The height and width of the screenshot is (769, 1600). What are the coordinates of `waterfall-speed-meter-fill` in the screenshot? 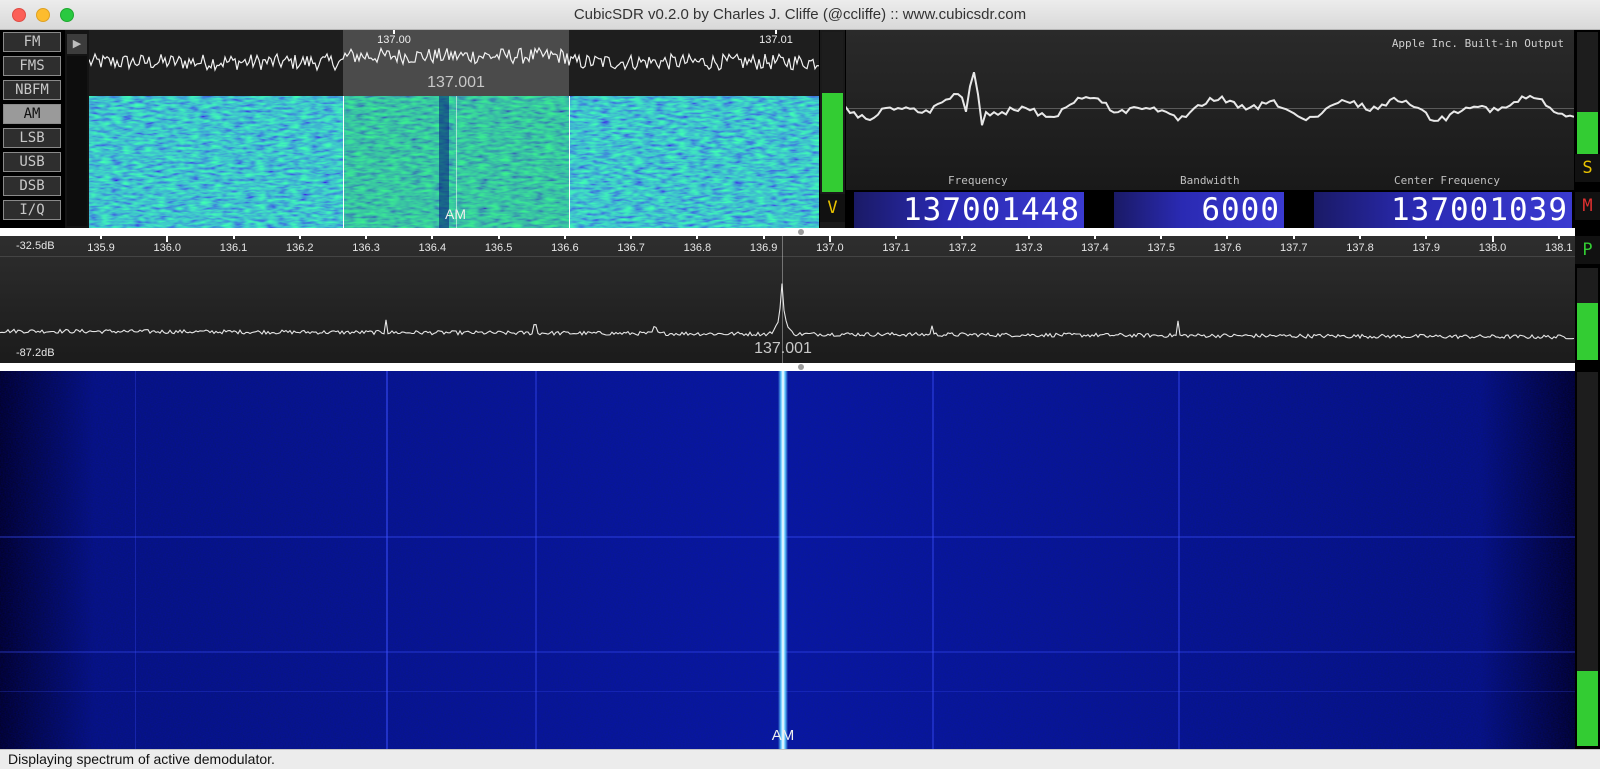 It's located at (1587, 708).